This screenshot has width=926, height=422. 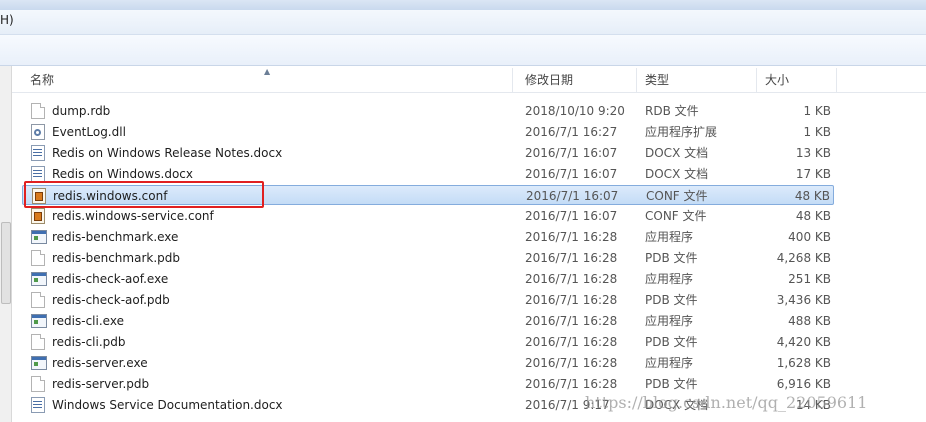 What do you see at coordinates (469, 80) in the screenshot?
I see `column-header-row: 名称 ▲ 修改日期 类型 大小` at bounding box center [469, 80].